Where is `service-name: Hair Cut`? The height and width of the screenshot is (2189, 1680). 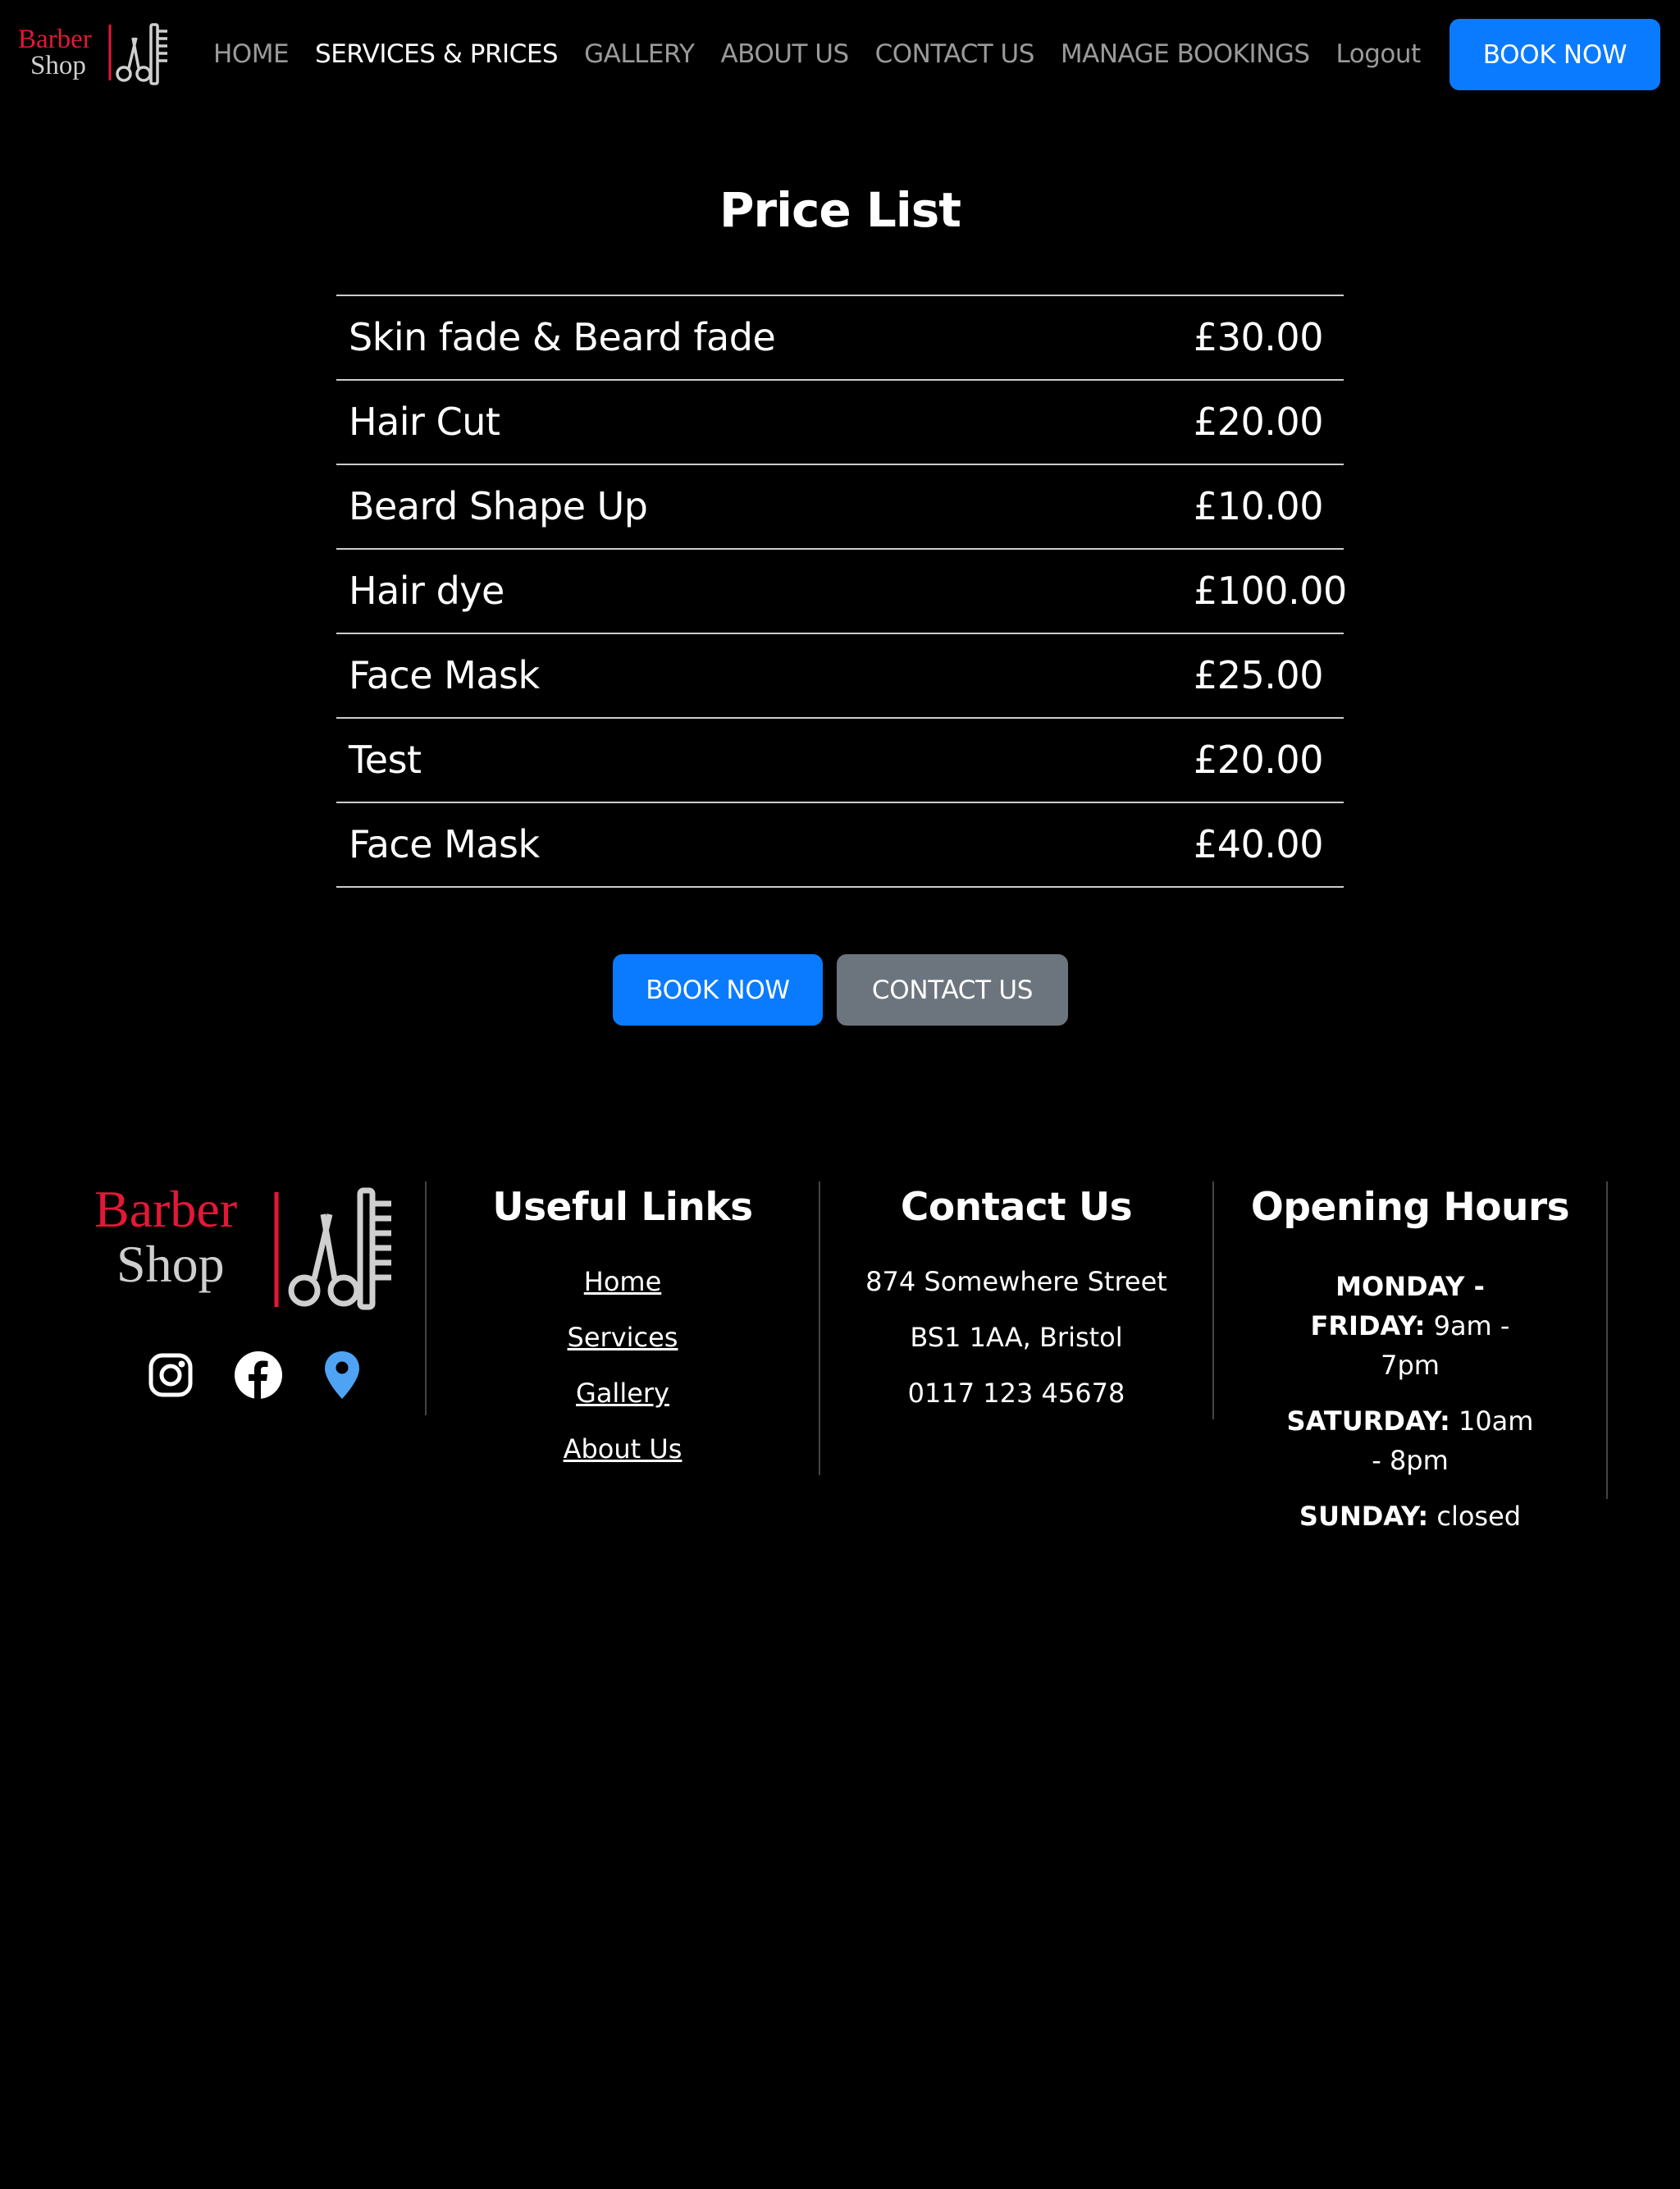 service-name: Hair Cut is located at coordinates (425, 422).